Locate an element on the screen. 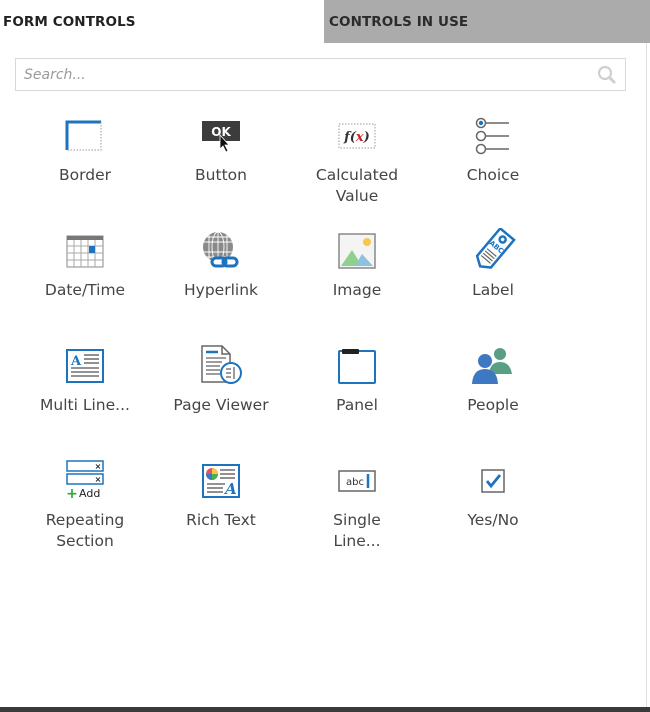 This screenshot has height=712, width=650. formula-icon: f(x) is located at coordinates (357, 136).